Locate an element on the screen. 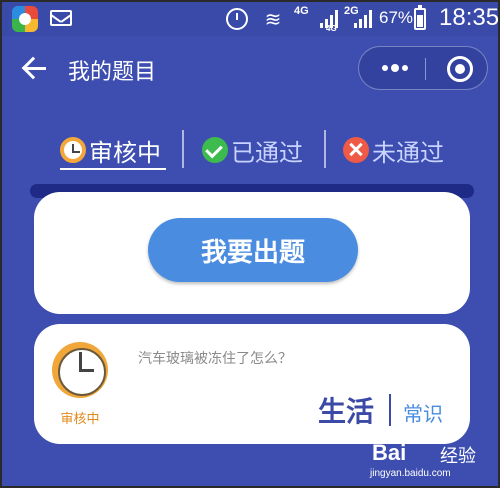 This screenshot has width=500, height=488. alarm-icon is located at coordinates (237, 19).